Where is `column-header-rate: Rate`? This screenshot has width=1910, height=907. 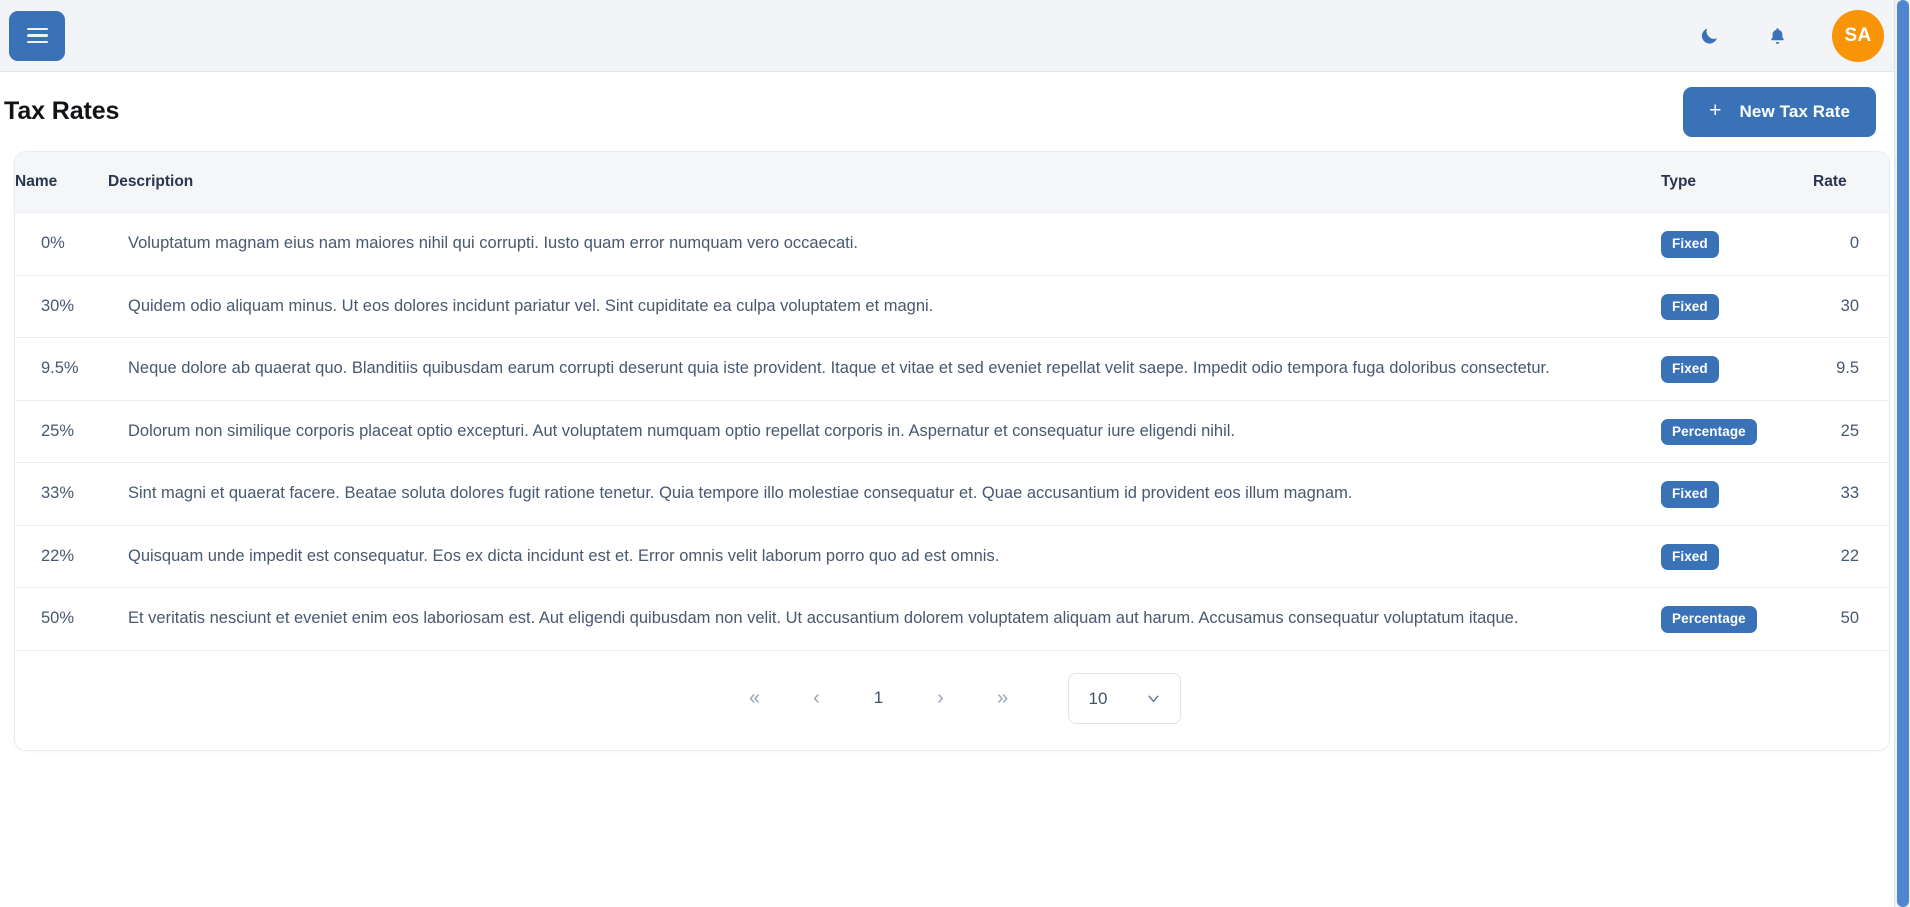
column-header-rate: Rate is located at coordinates (1851, 182).